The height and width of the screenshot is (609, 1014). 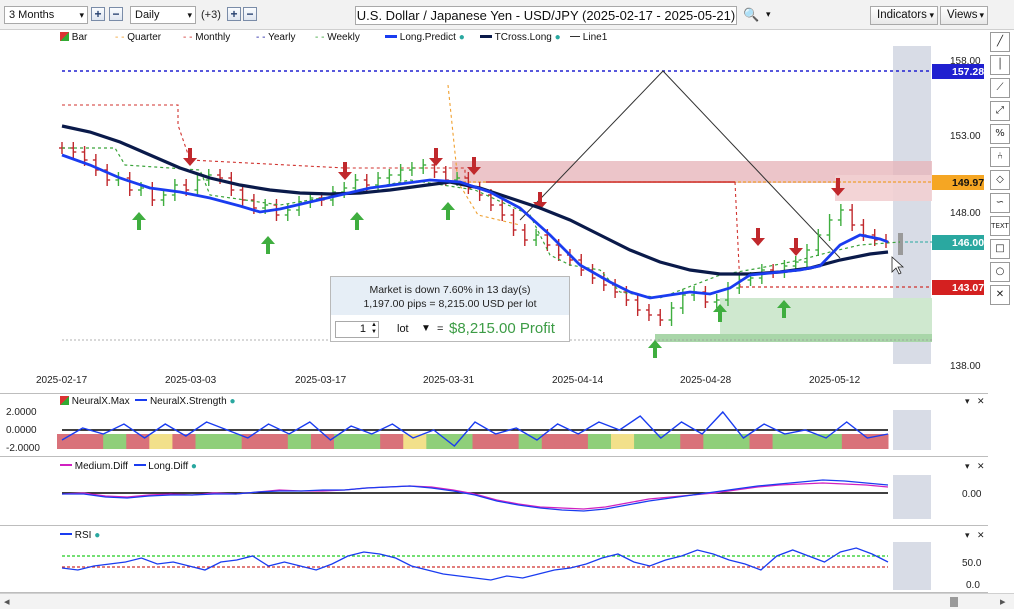 What do you see at coordinates (83, 535) in the screenshot?
I see `legend-label: RSI` at bounding box center [83, 535].